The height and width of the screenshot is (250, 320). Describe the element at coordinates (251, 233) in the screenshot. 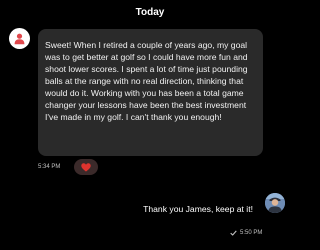

I see `outgoing-message-time: 5:50 PM` at that location.